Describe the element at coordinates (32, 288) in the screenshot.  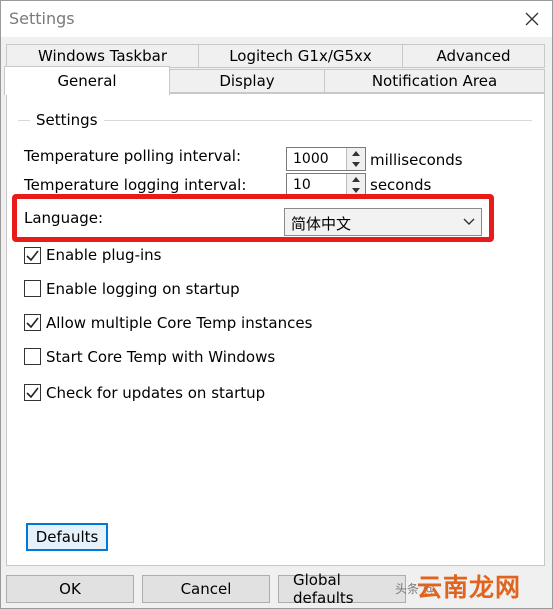
I see `checkbox-enable-logging` at that location.